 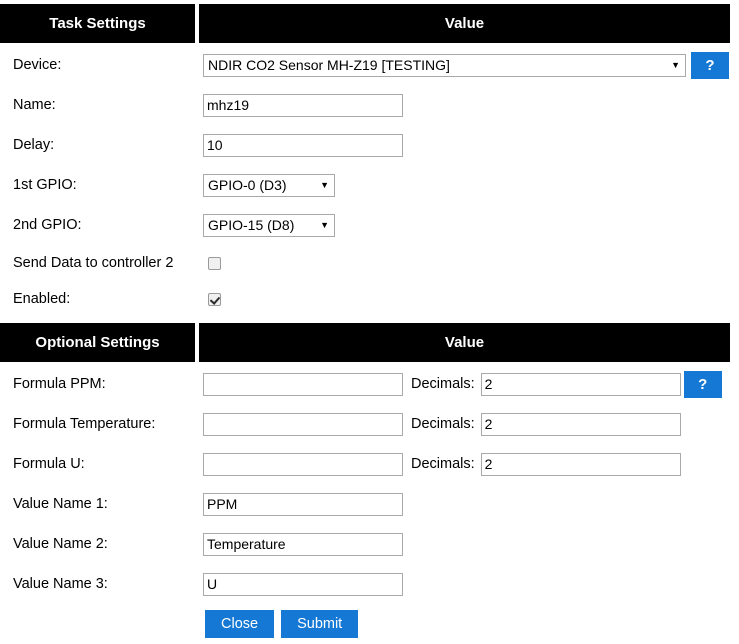 I want to click on row-gpio-1: 1st GPIO: GPIO-0 (D3) ▼, so click(x=369, y=185).